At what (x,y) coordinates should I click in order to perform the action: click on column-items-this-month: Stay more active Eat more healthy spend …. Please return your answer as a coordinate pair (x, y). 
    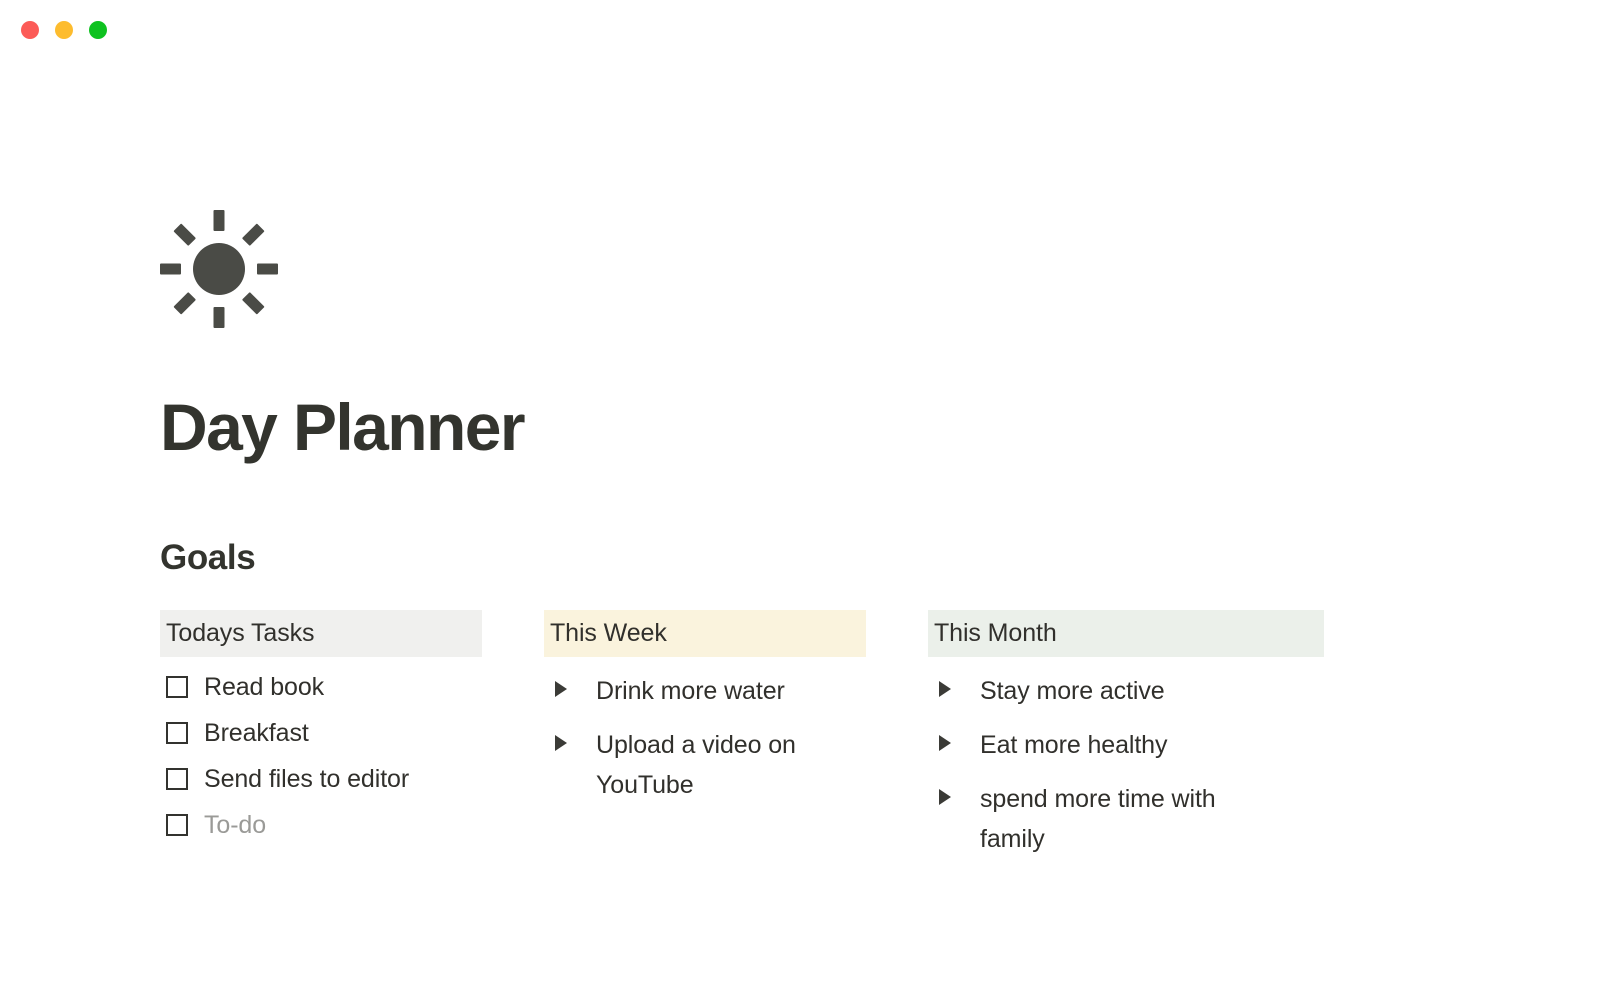
    Looking at the image, I should click on (1126, 761).